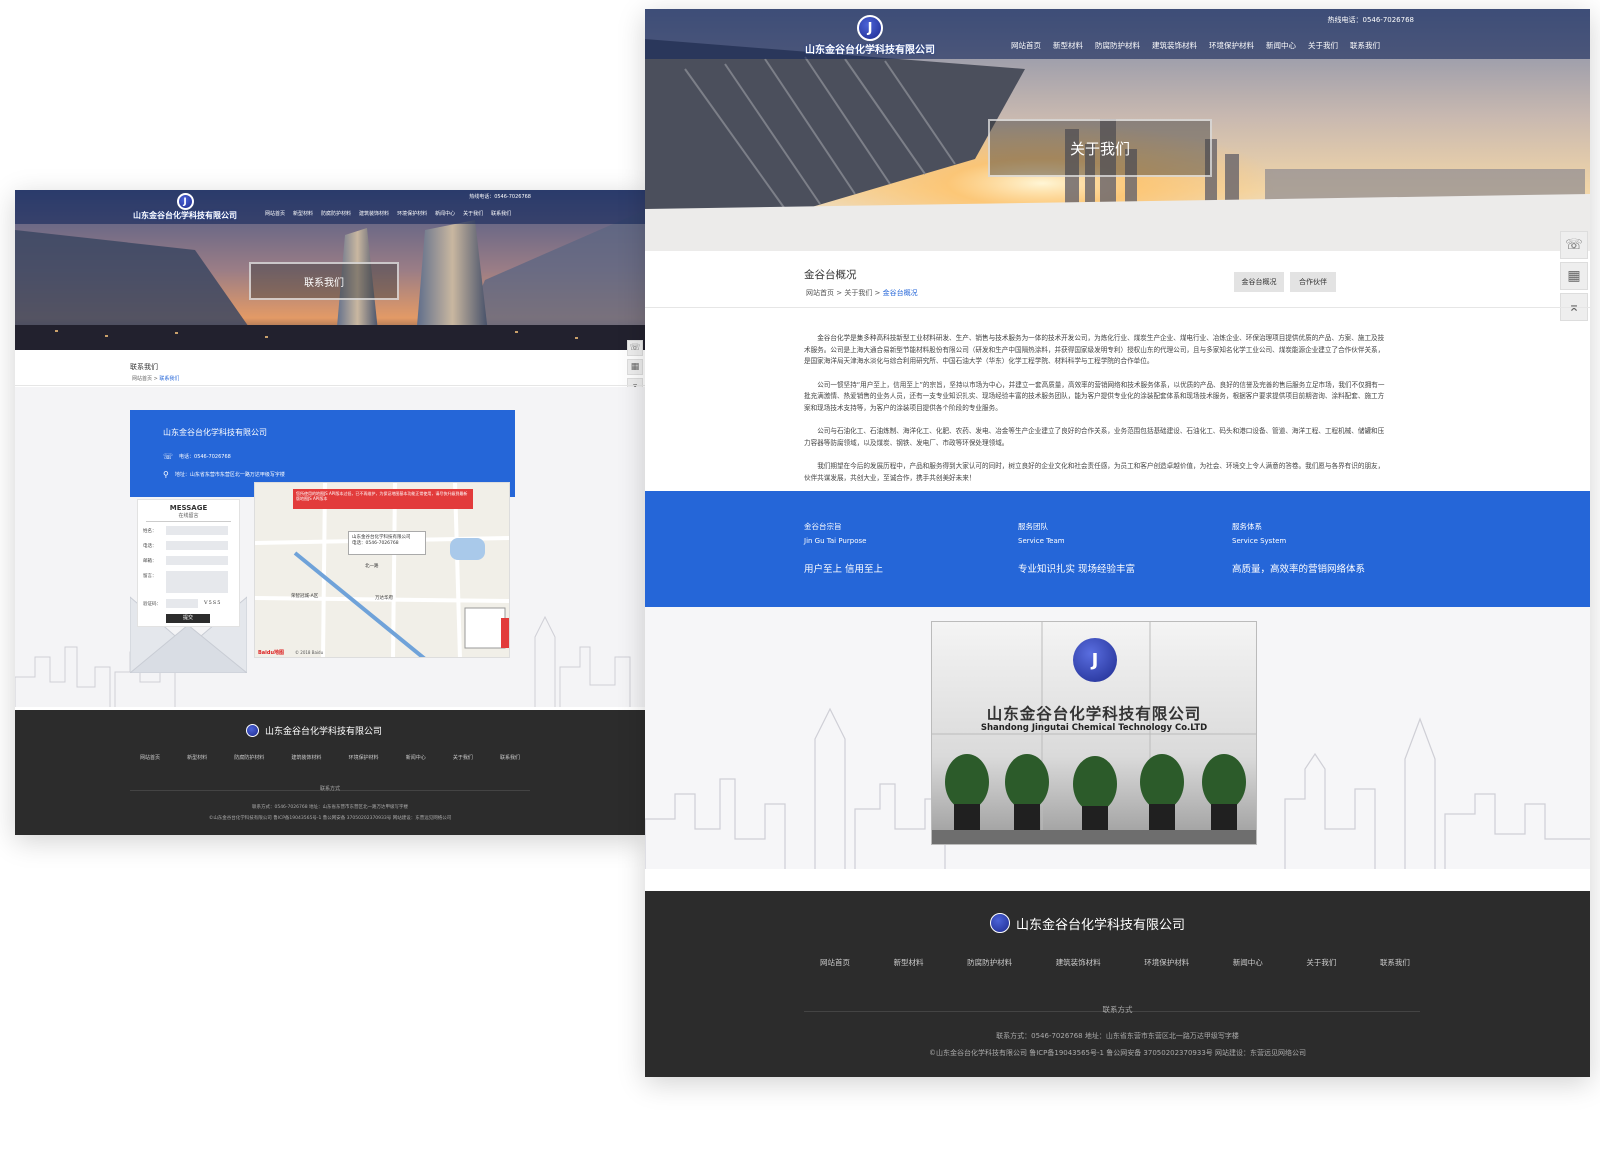 The image size is (1600, 1152). Describe the element at coordinates (188, 618) in the screenshot. I see `submit-button: 提交` at that location.